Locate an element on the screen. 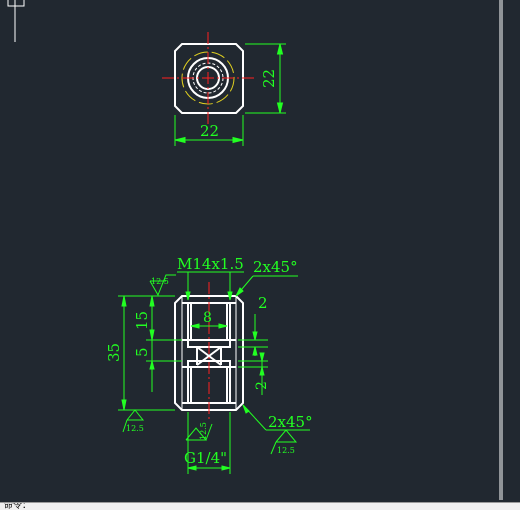 The height and width of the screenshot is (510, 520). dim-small-bottom-text: 2 is located at coordinates (262, 385).